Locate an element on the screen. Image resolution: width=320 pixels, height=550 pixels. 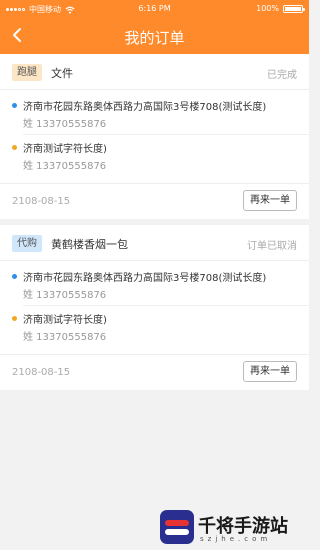
order-header: 代购 黄鹤楼香烟一包 订单已取消 is located at coordinates (154, 243).